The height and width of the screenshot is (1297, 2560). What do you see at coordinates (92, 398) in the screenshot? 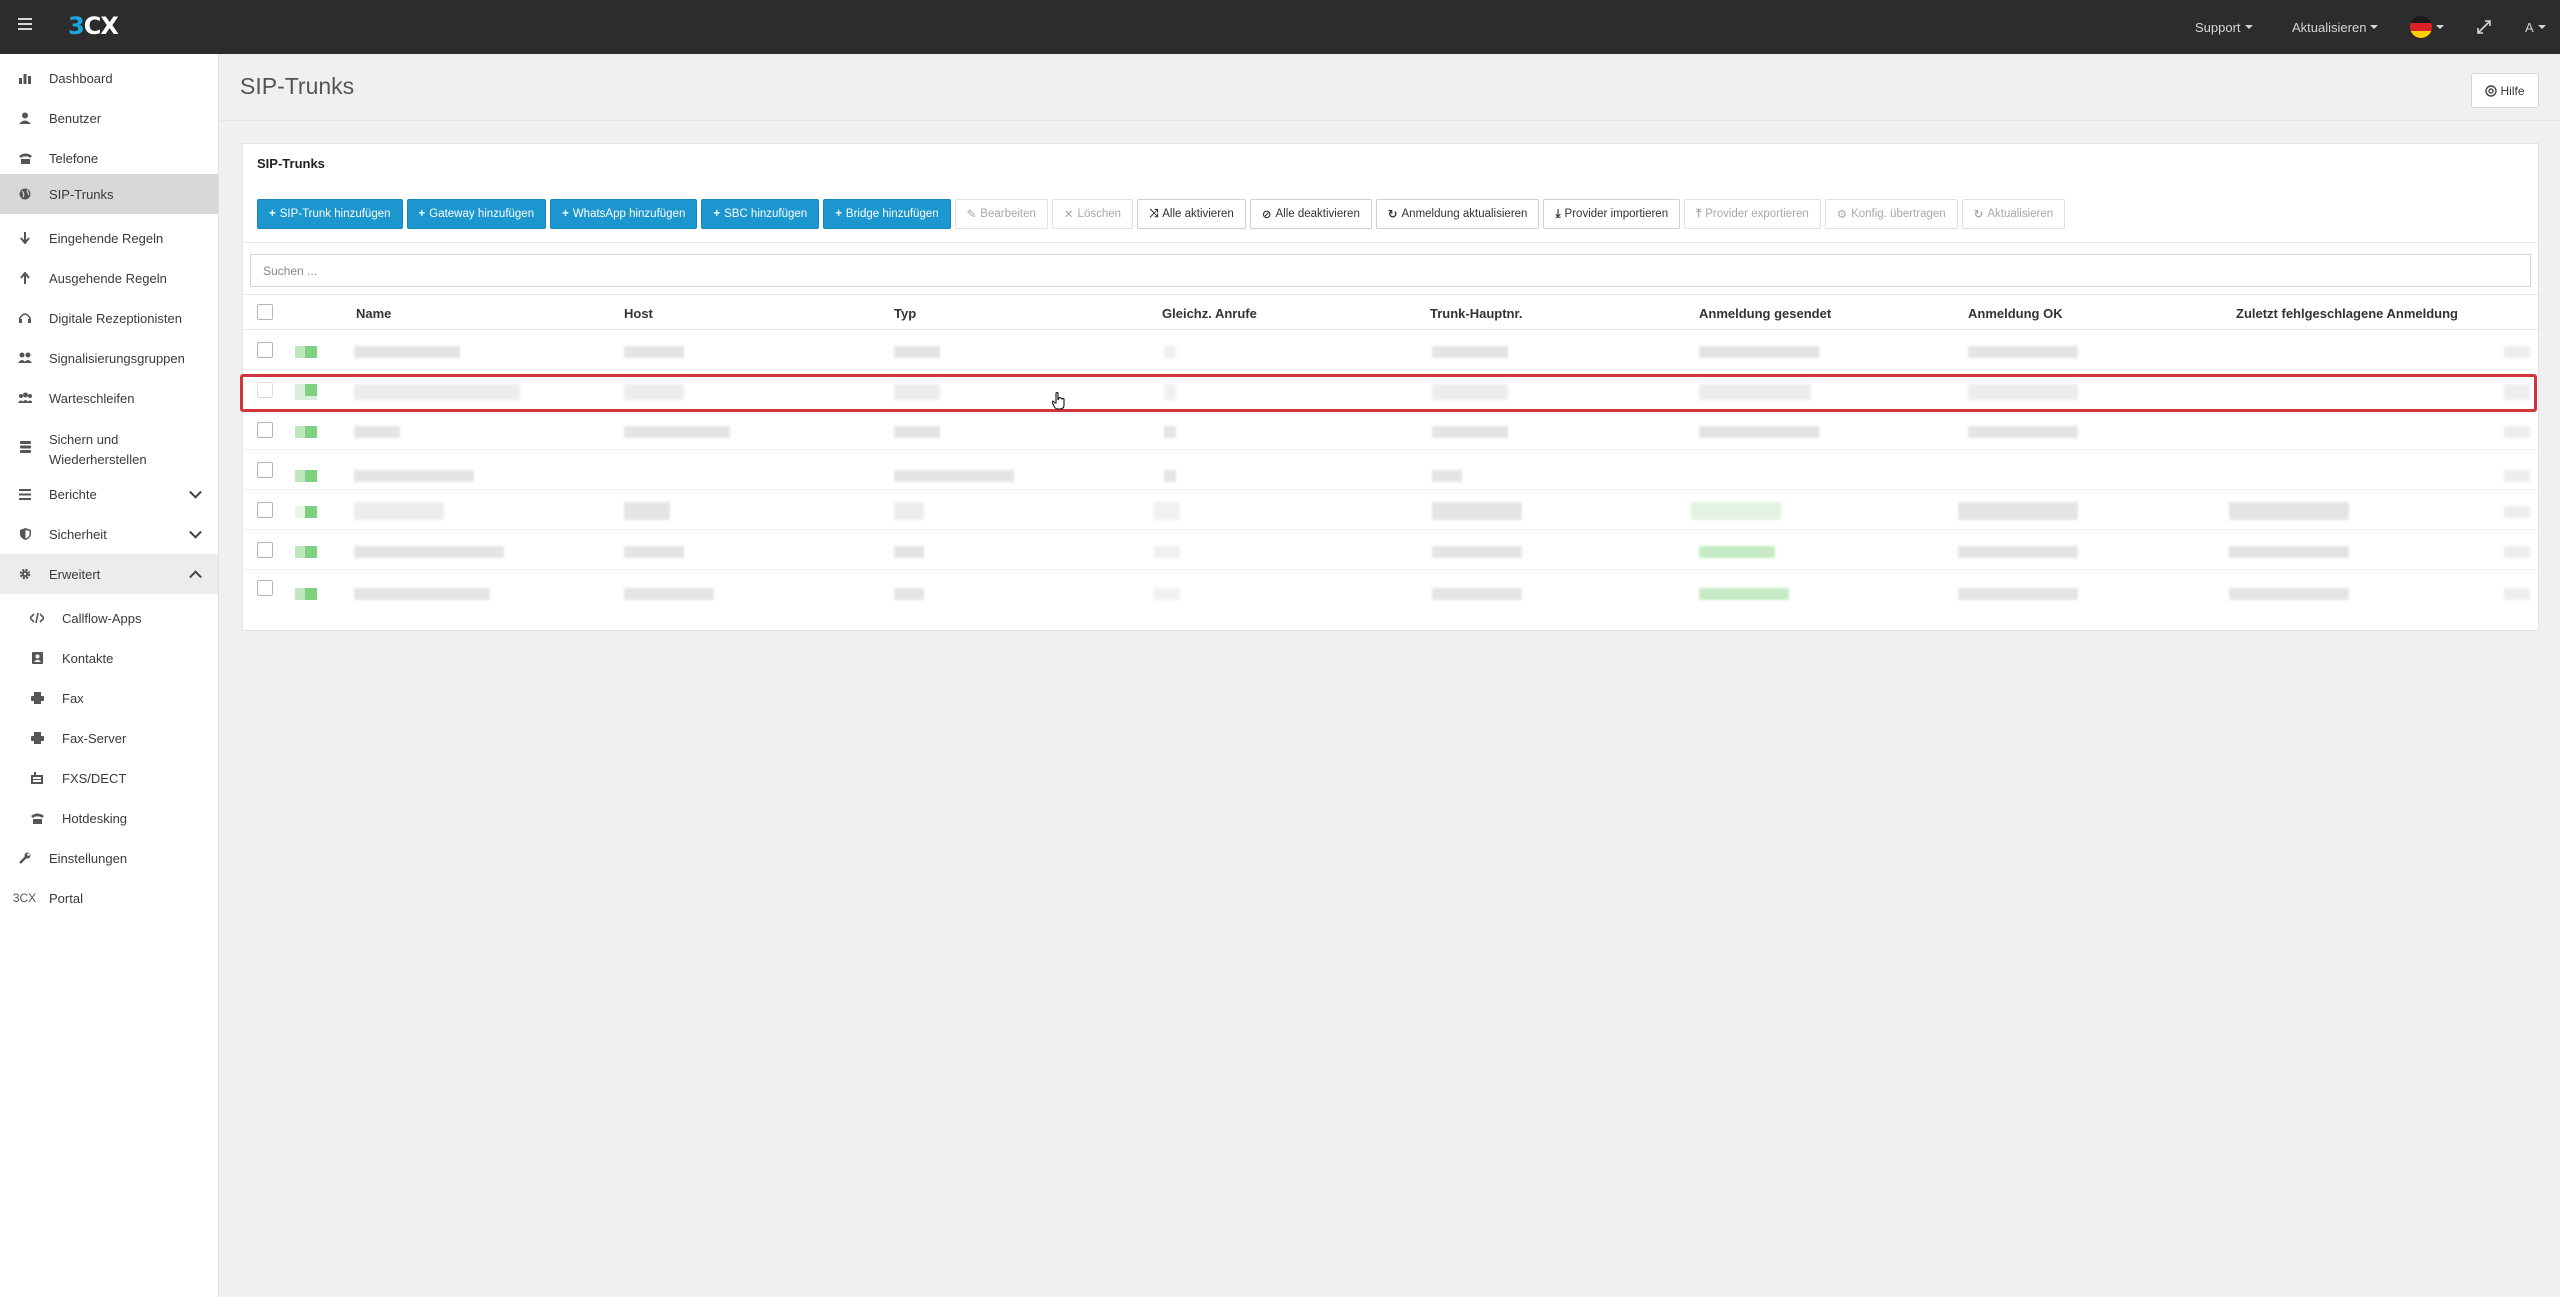
I see `sidebar-item-label: Warteschleifen` at bounding box center [92, 398].